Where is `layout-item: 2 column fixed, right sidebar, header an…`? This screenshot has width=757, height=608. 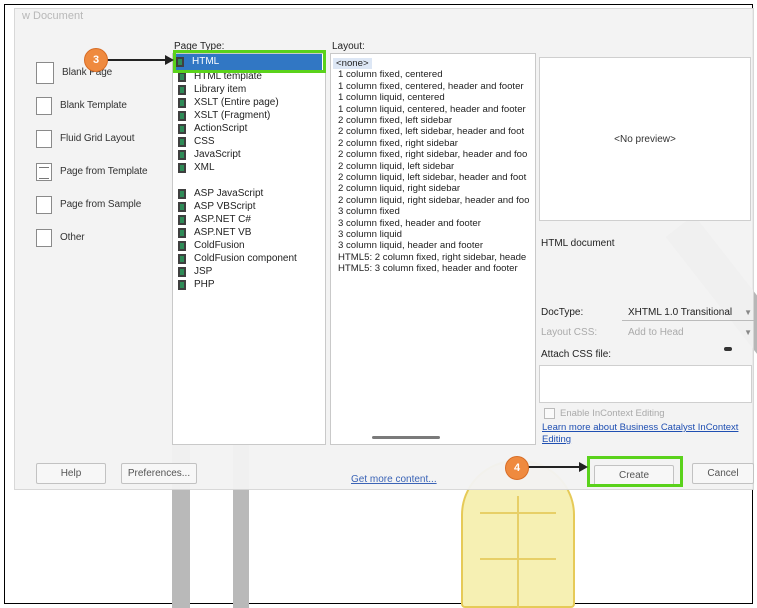
layout-item: 2 column fixed, right sidebar, header an… is located at coordinates (432, 154).